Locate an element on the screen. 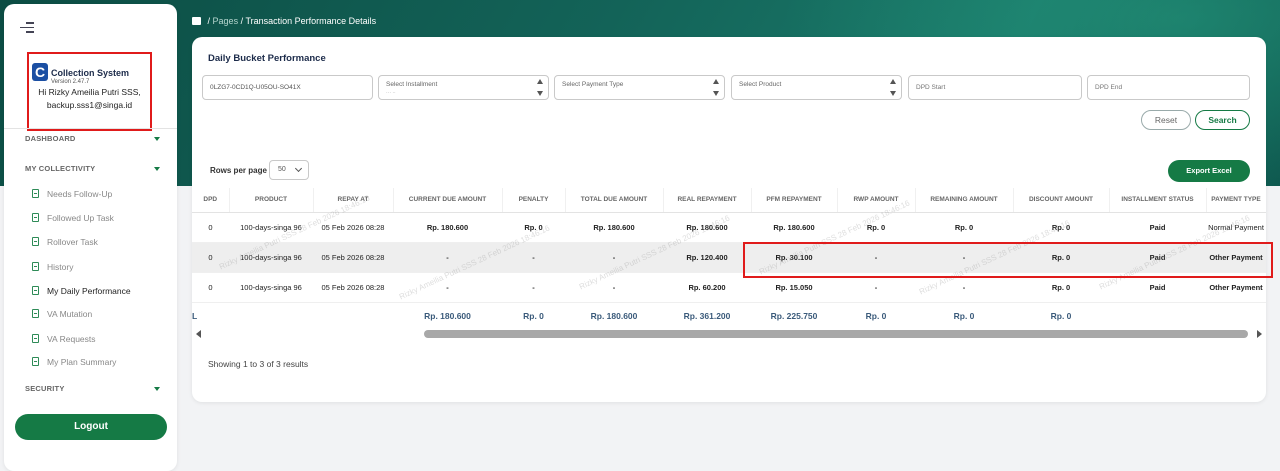 The height and width of the screenshot is (471, 1280). sidebar-item-followed-up-task: Followed Up Task is located at coordinates (73, 218).